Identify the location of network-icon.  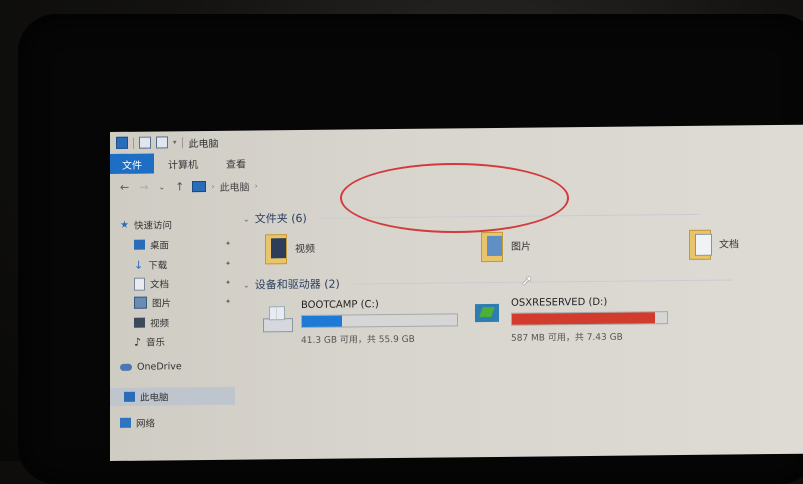
(125, 422).